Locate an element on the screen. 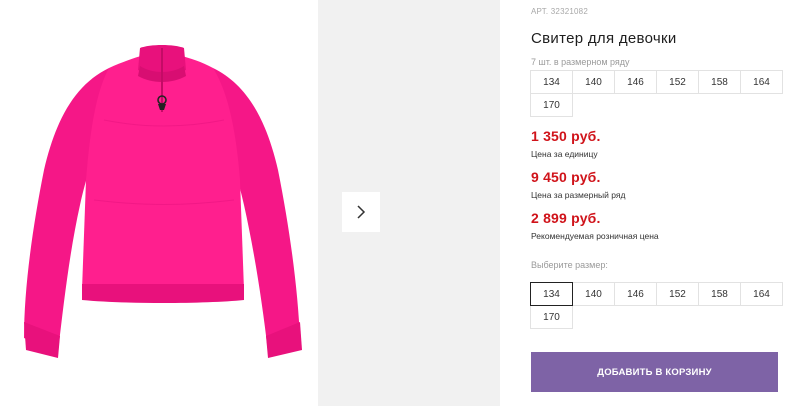  gallery-next-button is located at coordinates (361, 212).